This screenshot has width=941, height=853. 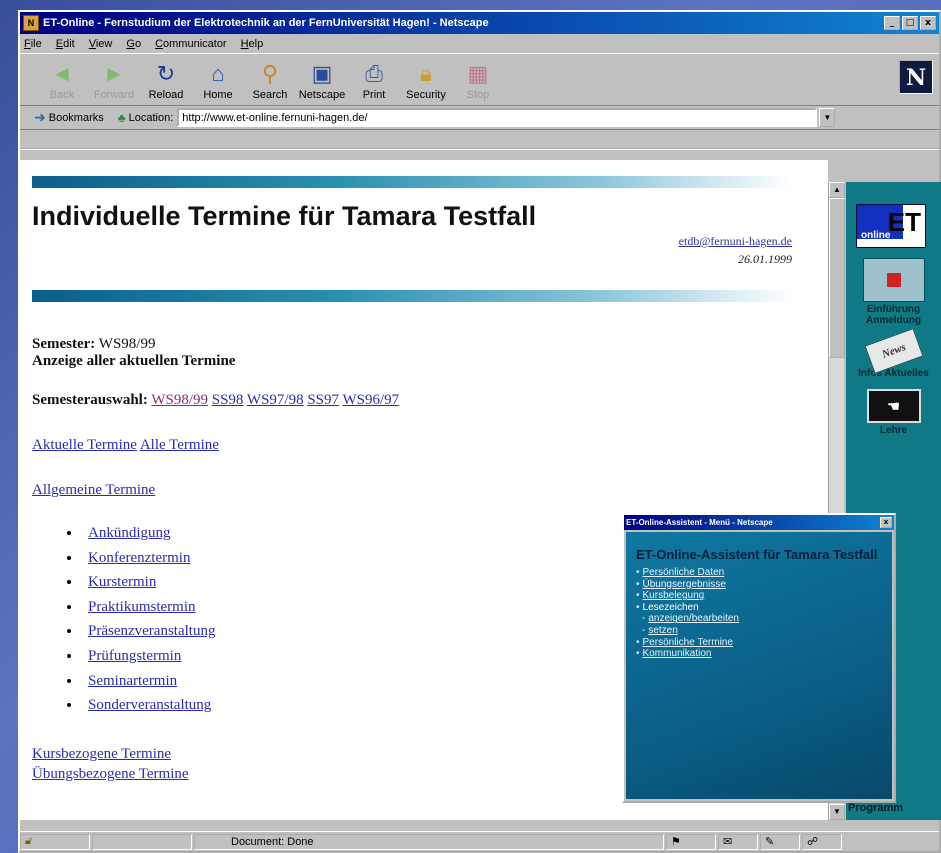 I want to click on et-online-logo: ET online, so click(x=891, y=226).